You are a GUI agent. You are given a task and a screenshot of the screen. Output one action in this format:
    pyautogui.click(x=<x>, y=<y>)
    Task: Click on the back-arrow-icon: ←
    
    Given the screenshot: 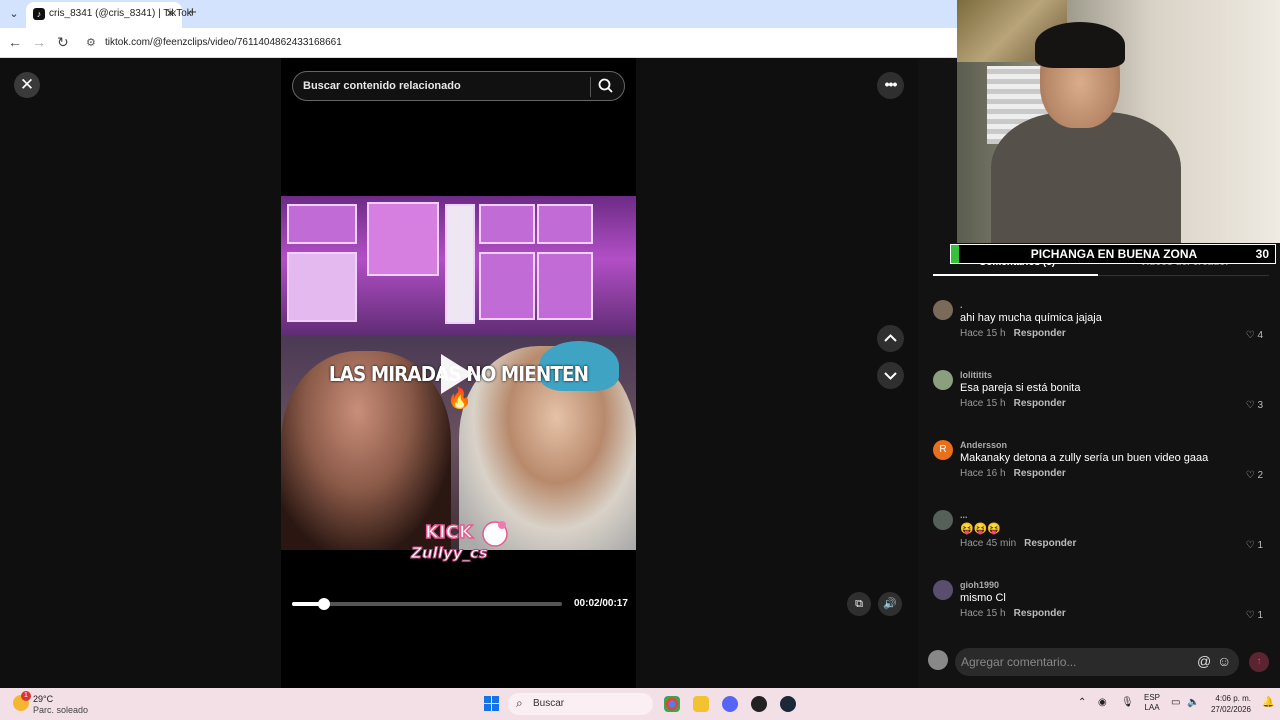 What is the action you would take?
    pyautogui.click(x=15, y=42)
    